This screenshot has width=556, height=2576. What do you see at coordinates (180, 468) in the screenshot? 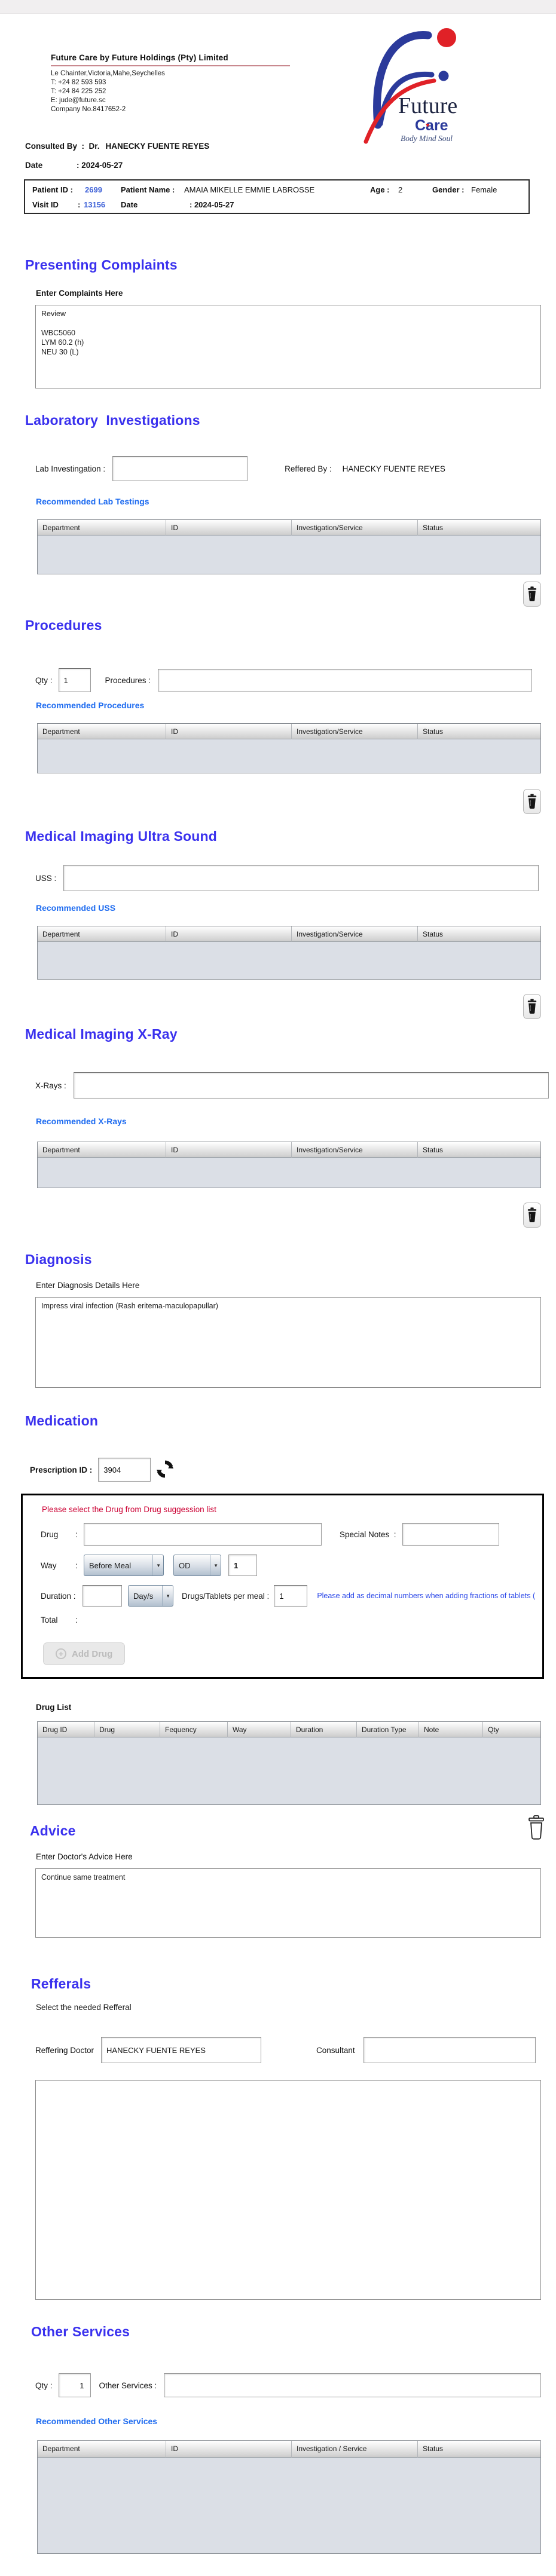
I see `lab-investigation-input` at bounding box center [180, 468].